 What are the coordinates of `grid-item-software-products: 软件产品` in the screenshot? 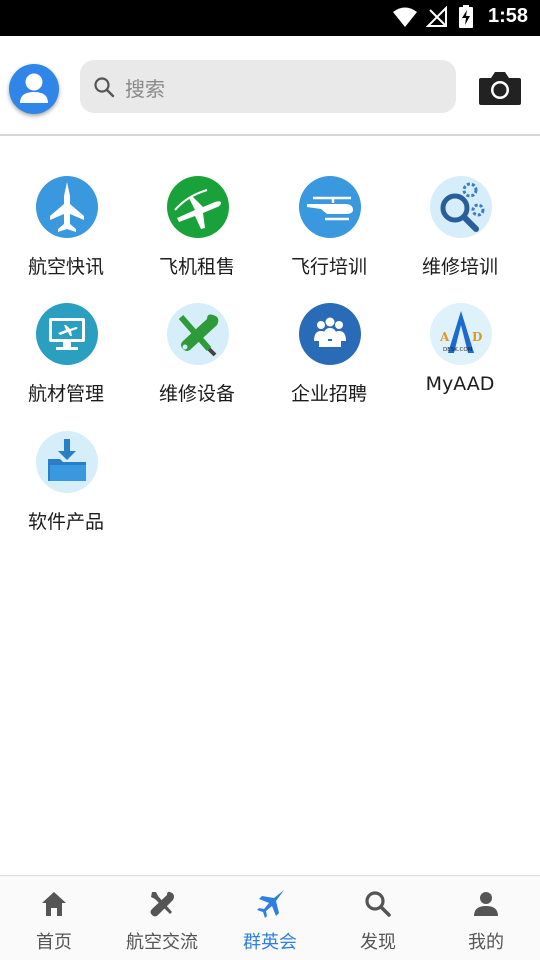 It's located at (65, 474).